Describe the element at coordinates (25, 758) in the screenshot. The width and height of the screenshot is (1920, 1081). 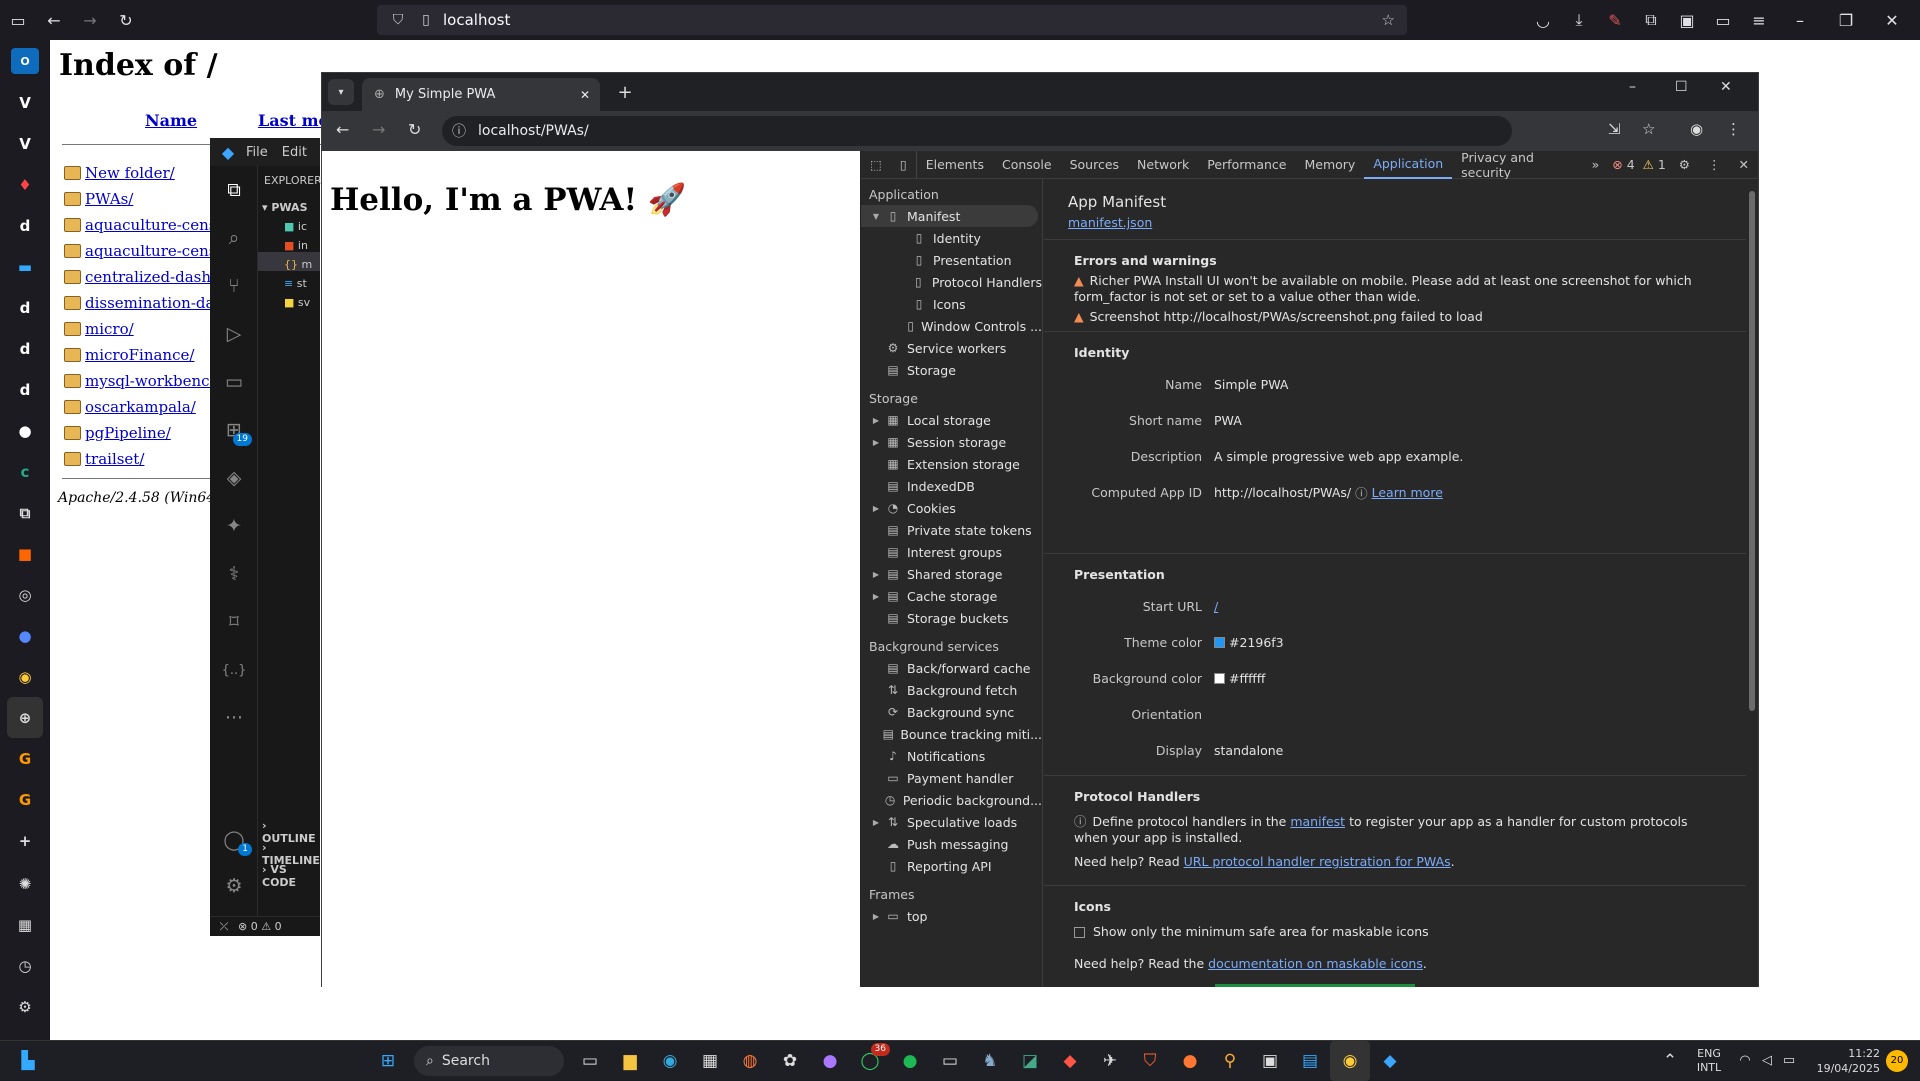
I see `app-icon: G` at that location.